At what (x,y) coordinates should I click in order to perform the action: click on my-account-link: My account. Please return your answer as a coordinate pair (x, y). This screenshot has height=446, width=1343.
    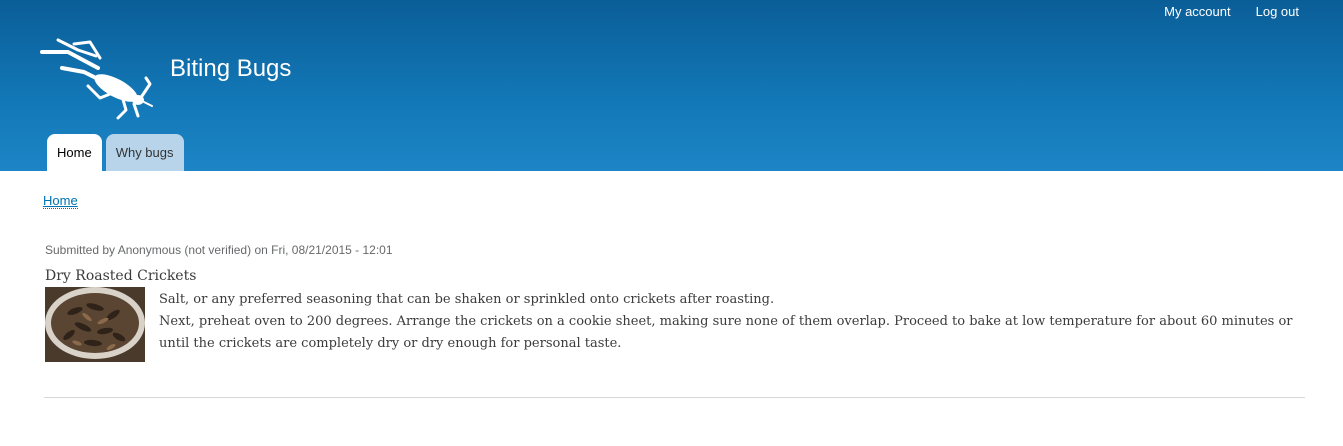
    Looking at the image, I should click on (1197, 11).